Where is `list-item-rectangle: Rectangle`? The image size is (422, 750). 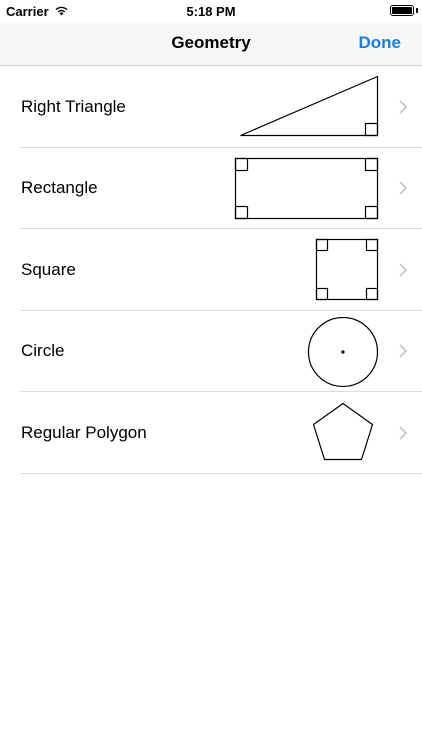 list-item-rectangle: Rectangle is located at coordinates (211, 189).